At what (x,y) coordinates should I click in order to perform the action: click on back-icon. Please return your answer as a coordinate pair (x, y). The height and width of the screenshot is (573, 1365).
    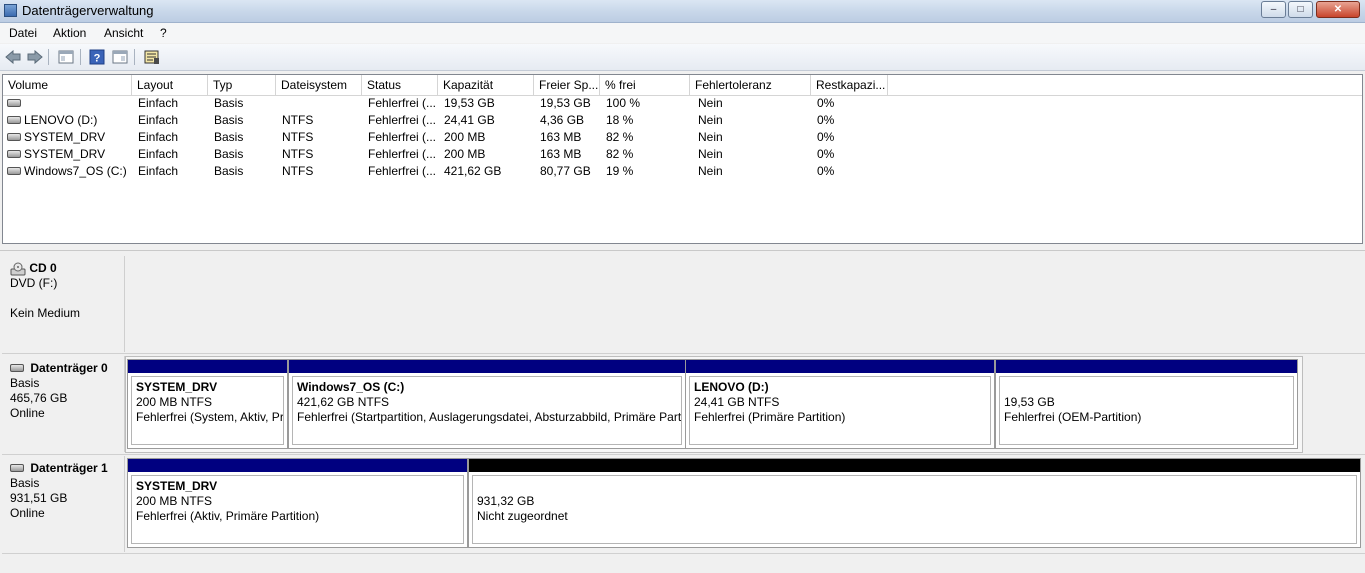
    Looking at the image, I should click on (13, 57).